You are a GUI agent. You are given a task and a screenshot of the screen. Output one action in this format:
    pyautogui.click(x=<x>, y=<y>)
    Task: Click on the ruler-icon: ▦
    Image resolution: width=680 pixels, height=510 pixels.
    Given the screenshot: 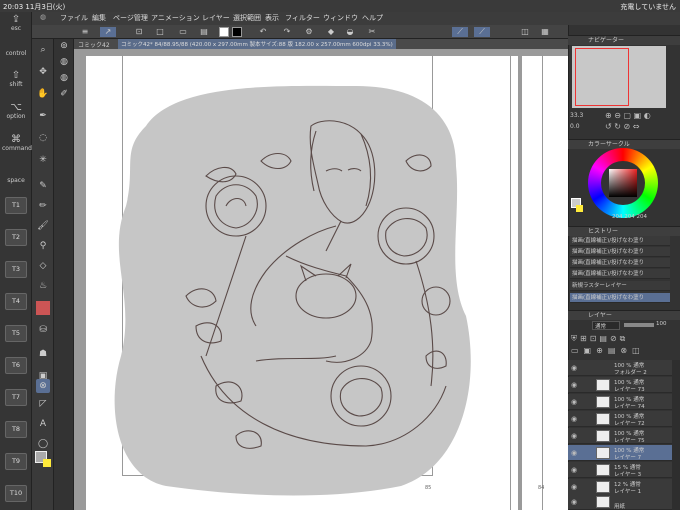 What is the action you would take?
    pyautogui.click(x=545, y=32)
    